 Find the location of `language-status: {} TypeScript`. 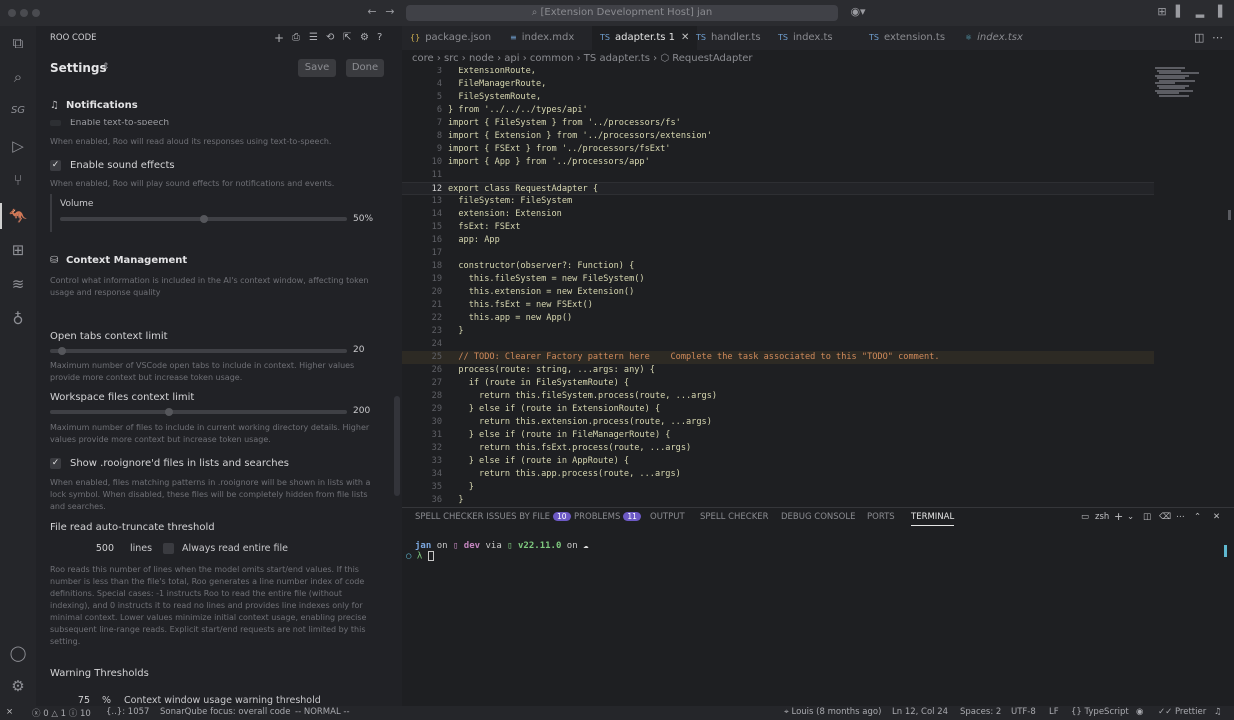

language-status: {} TypeScript is located at coordinates (1100, 712).